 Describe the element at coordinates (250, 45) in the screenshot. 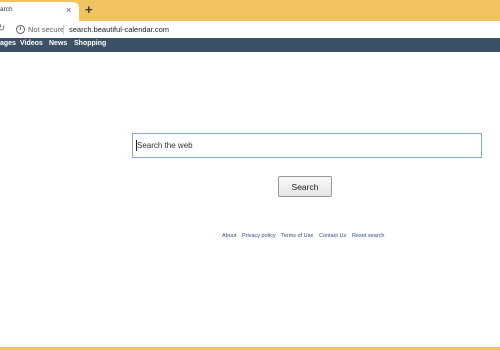

I see `search-nav-bar: ages Videos News Shopping` at that location.